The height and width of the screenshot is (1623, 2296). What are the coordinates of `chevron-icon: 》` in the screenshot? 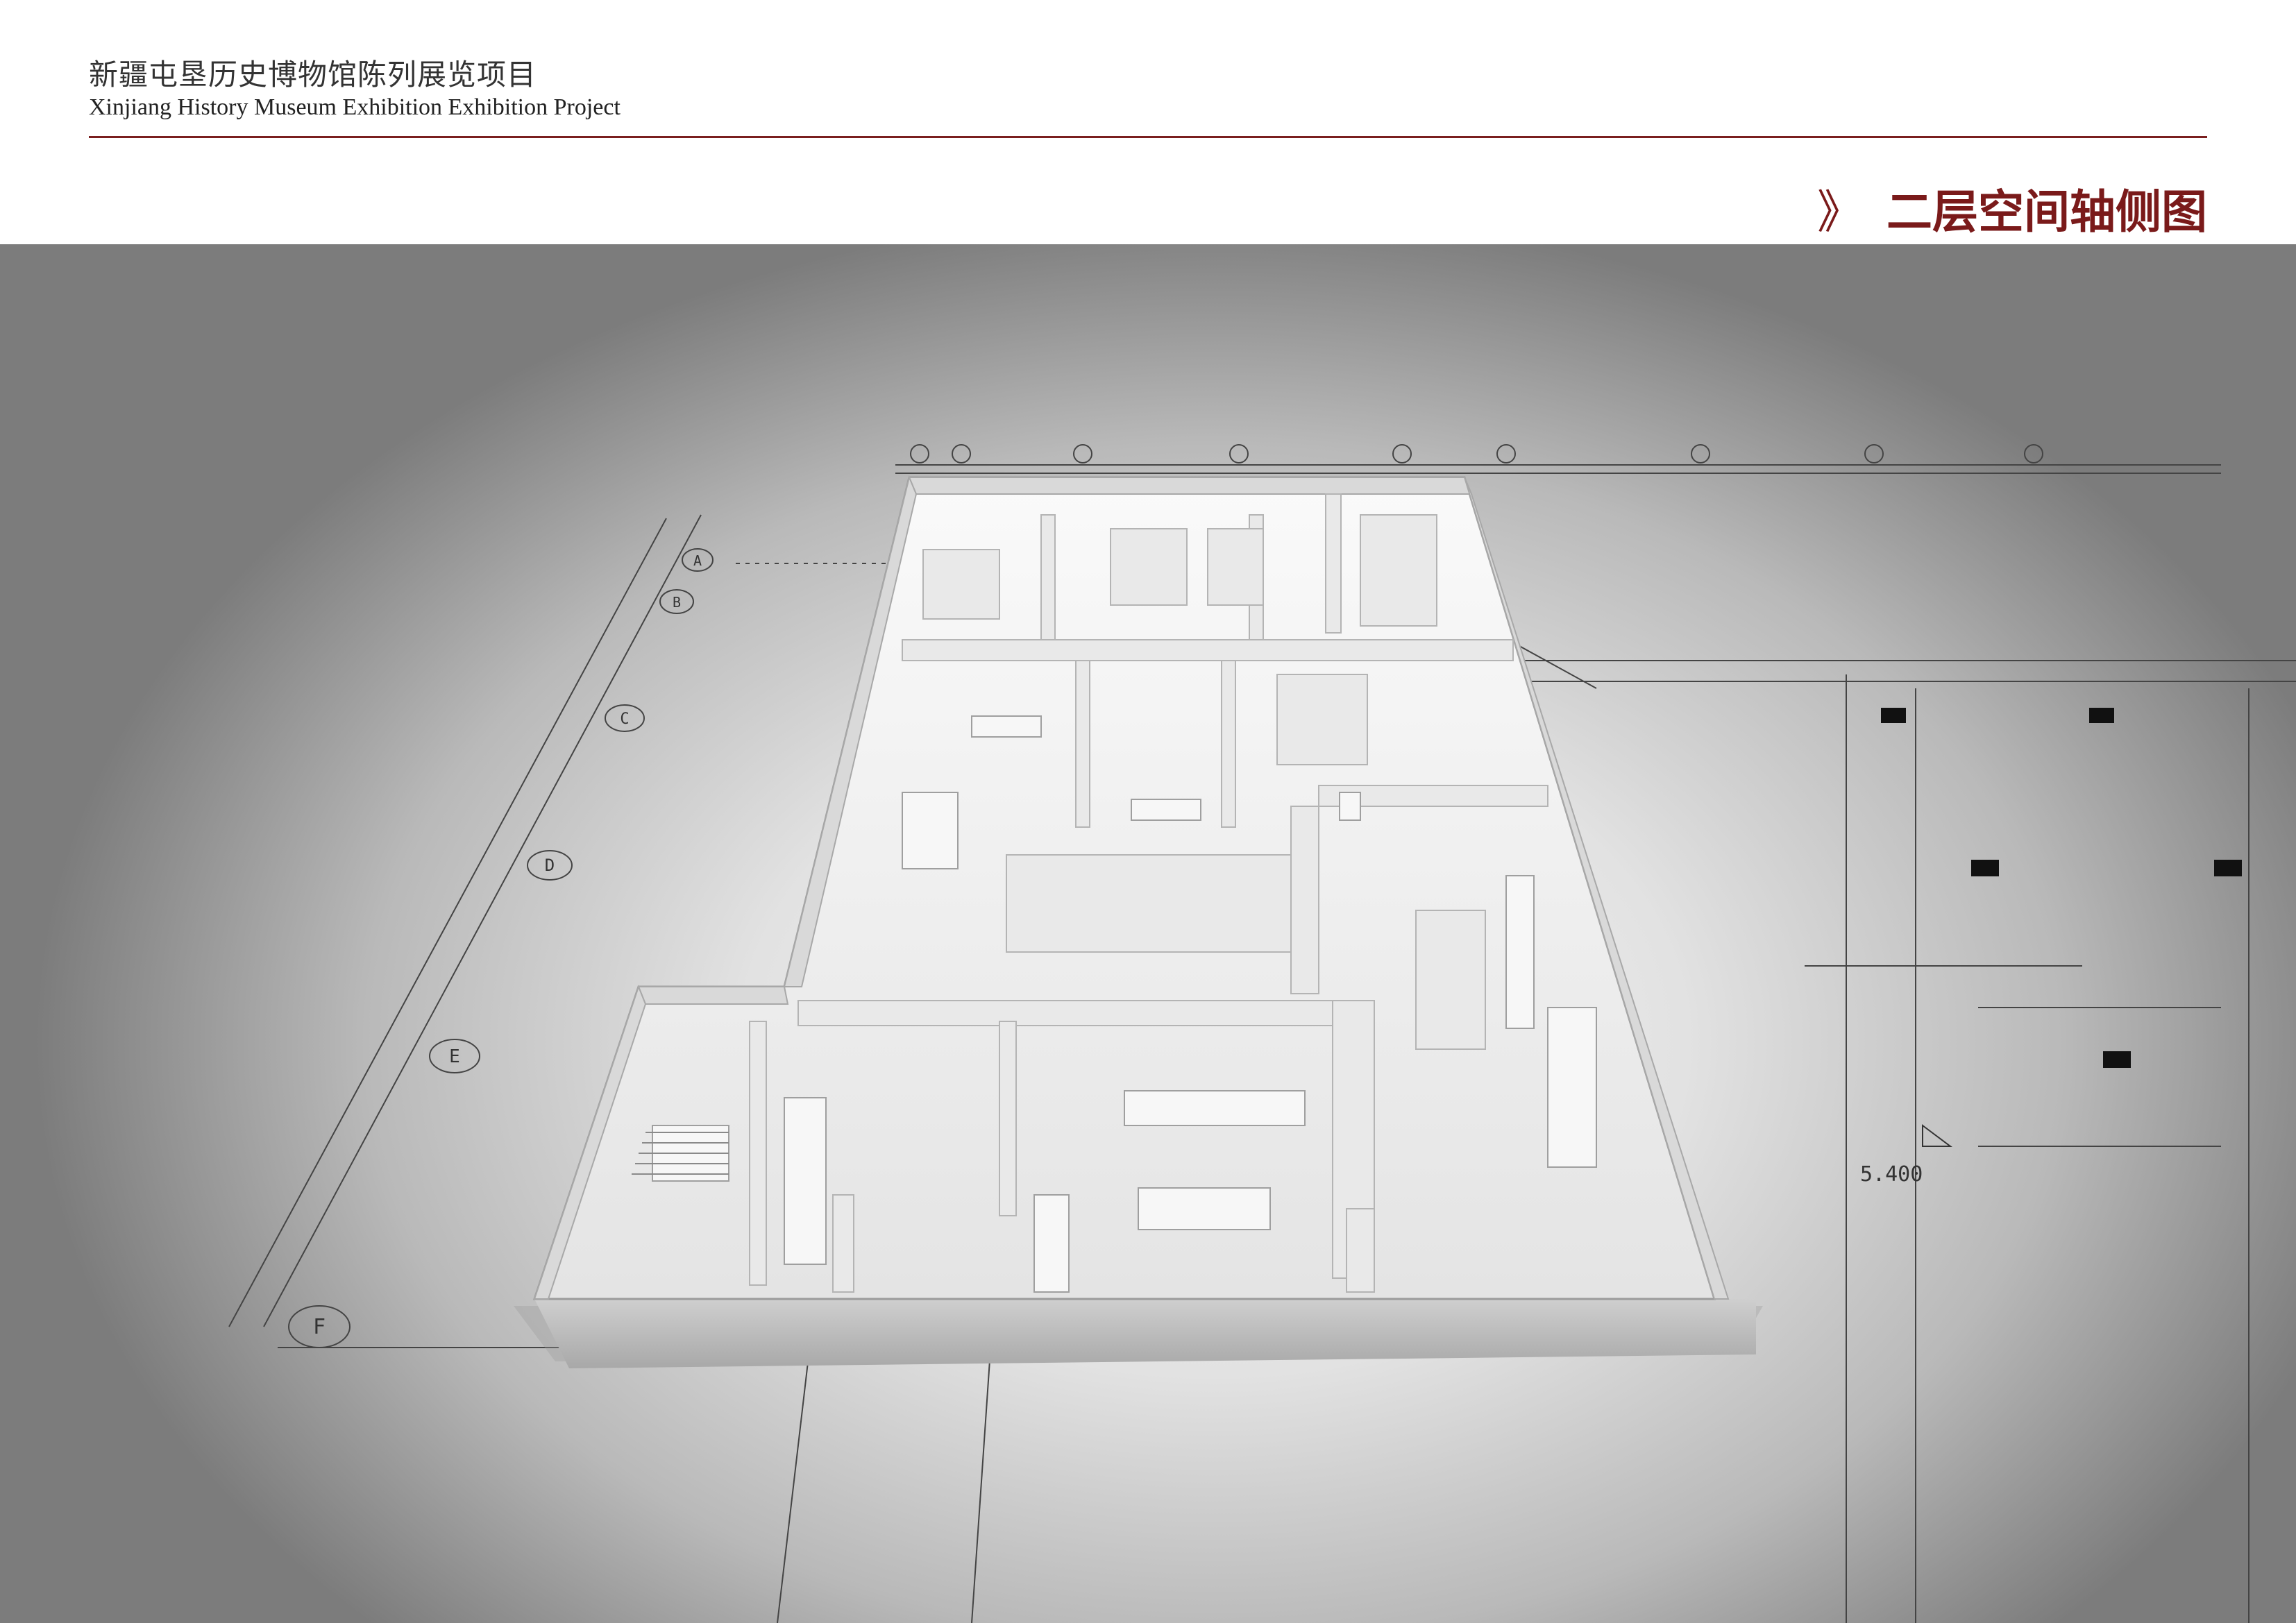 It's located at (1840, 212).